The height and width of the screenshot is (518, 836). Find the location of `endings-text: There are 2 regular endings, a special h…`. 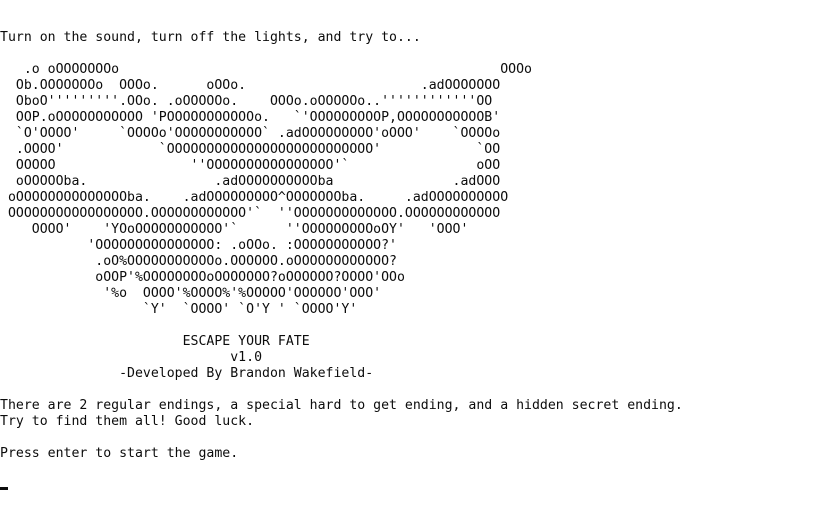

endings-text: There are 2 regular endings, a special h… is located at coordinates (341, 405).